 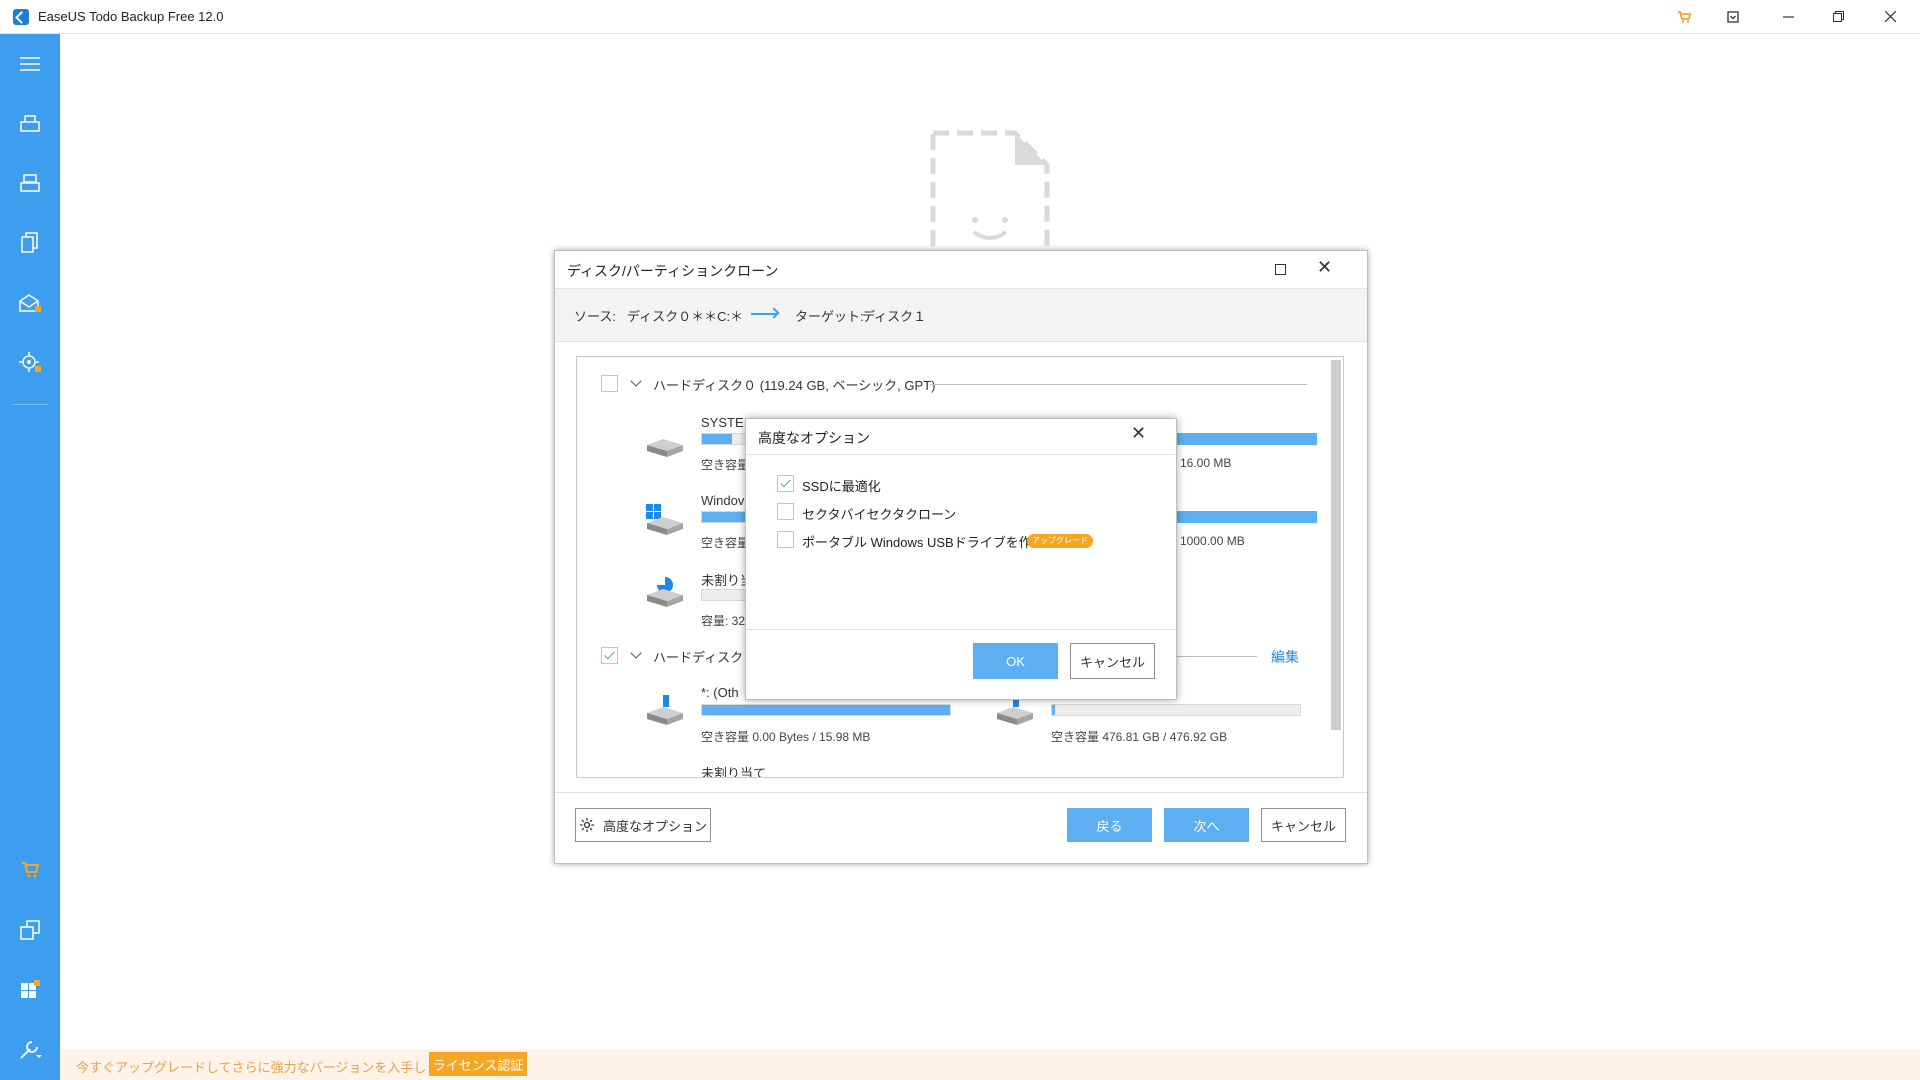 What do you see at coordinates (894, 316) in the screenshot?
I see `target-value: ディスク１` at bounding box center [894, 316].